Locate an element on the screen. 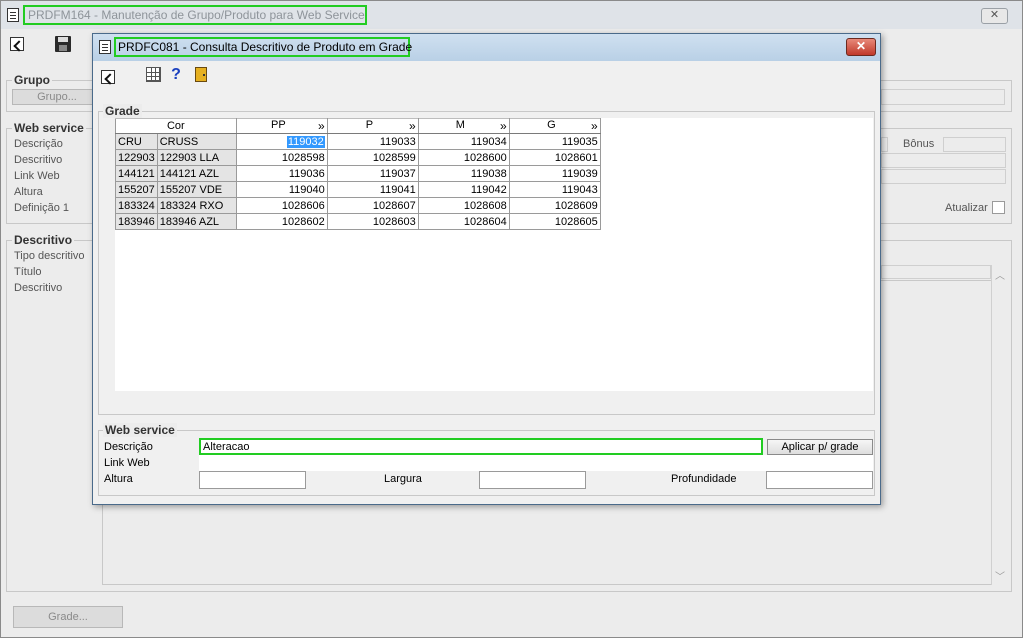  grade-group-label: Grade is located at coordinates (122, 111).